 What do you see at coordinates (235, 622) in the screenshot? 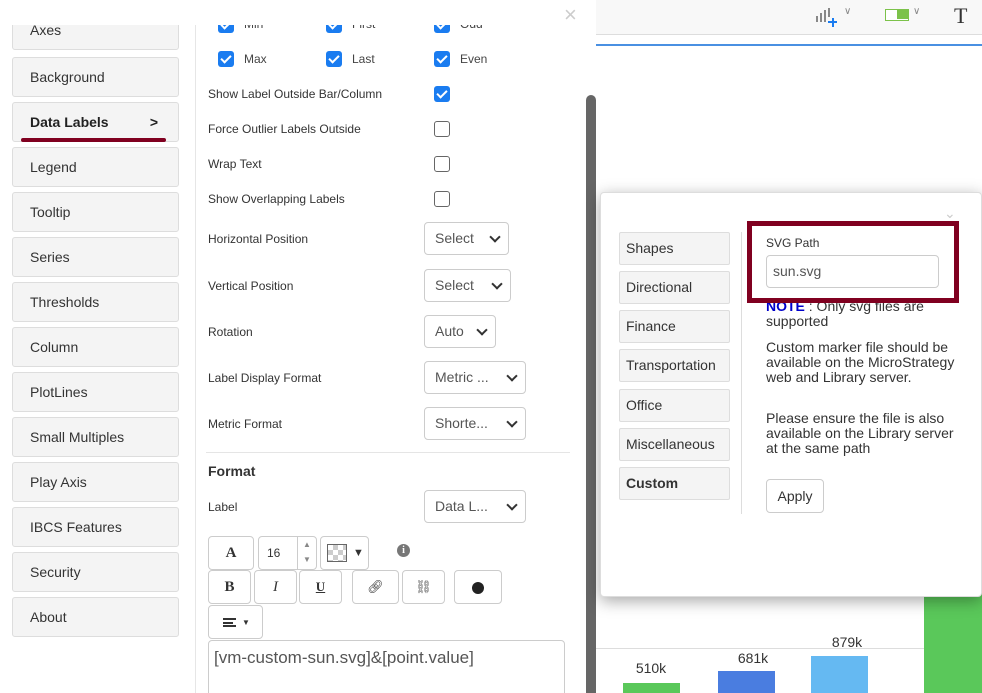
I see `align-button: ▼` at bounding box center [235, 622].